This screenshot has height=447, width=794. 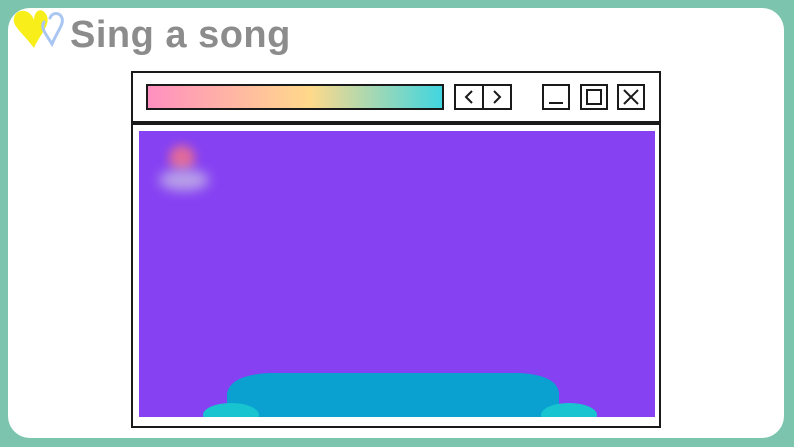 I want to click on back-button, so click(x=469, y=97).